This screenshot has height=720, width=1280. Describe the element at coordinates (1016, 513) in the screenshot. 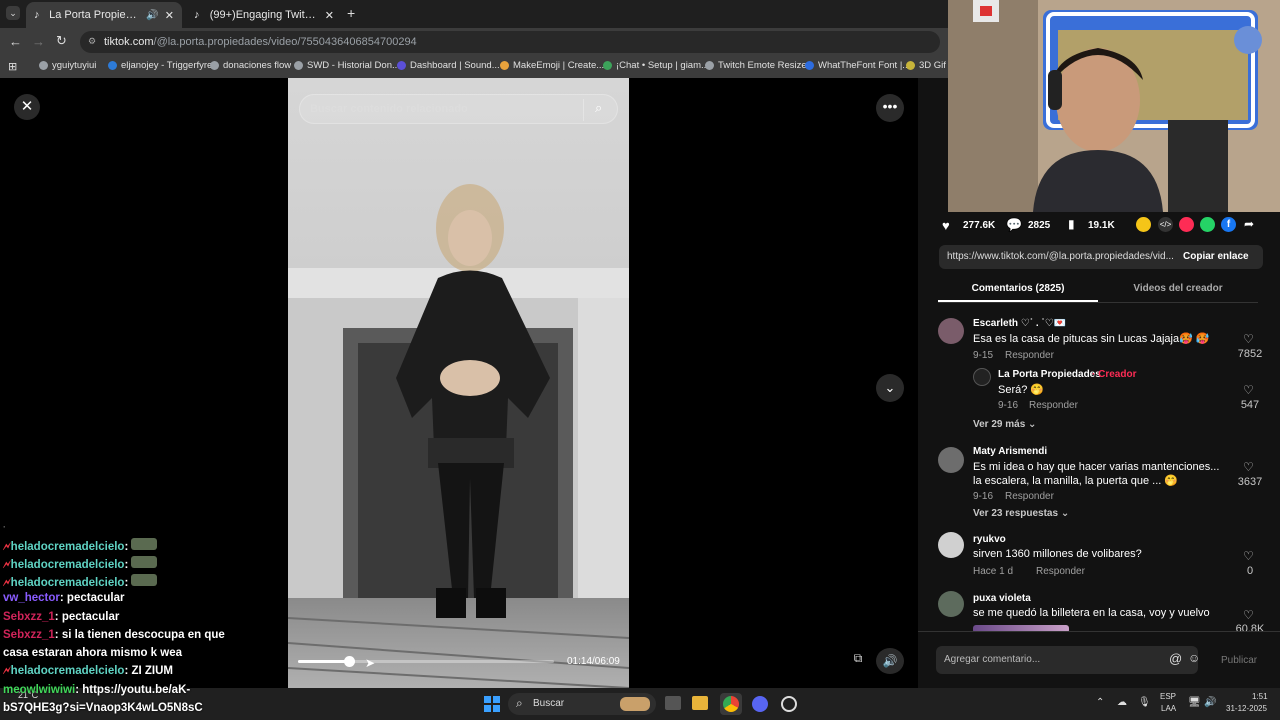

I see `view-more-label: Ver 23 respuestas` at that location.